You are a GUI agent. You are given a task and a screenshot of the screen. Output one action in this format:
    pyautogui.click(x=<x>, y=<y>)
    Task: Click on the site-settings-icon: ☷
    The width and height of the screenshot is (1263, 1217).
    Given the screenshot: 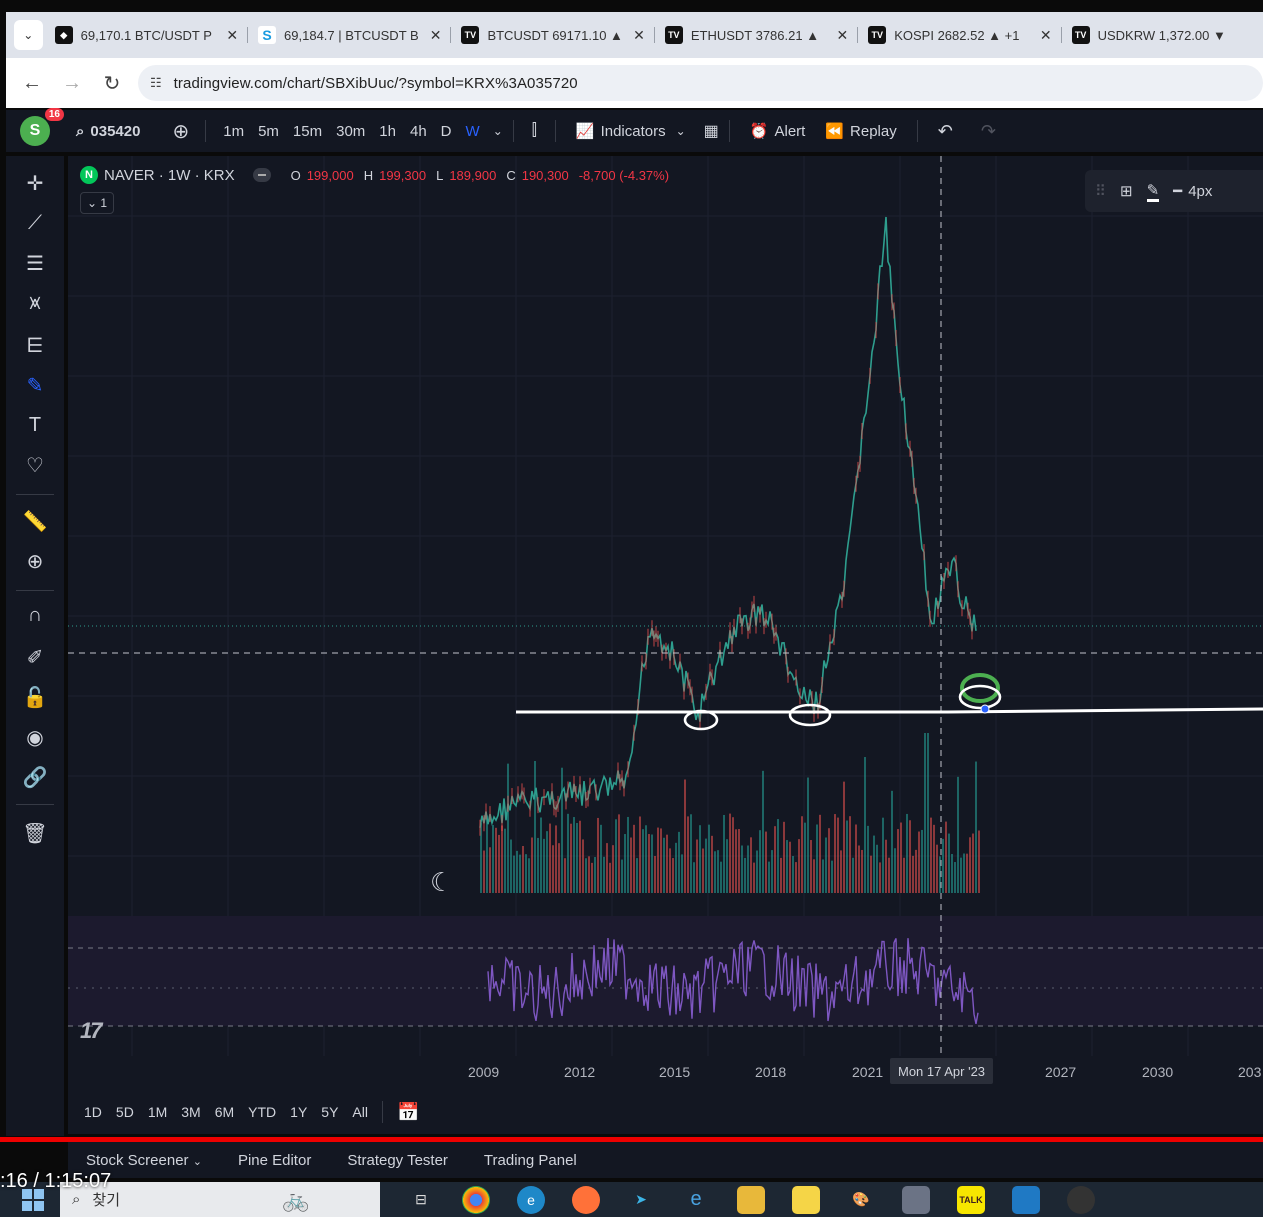 What is the action you would take?
    pyautogui.click(x=156, y=83)
    